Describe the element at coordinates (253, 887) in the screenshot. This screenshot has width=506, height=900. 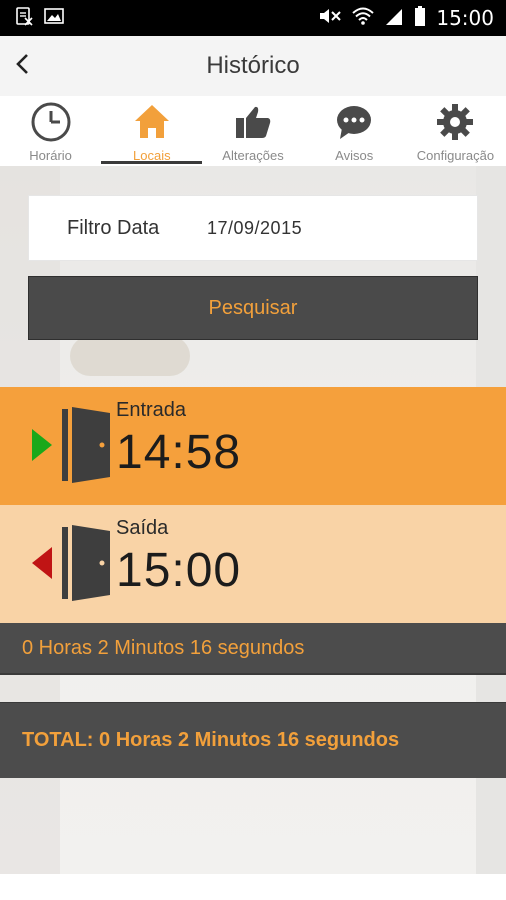
I see `bottom-spacer` at that location.